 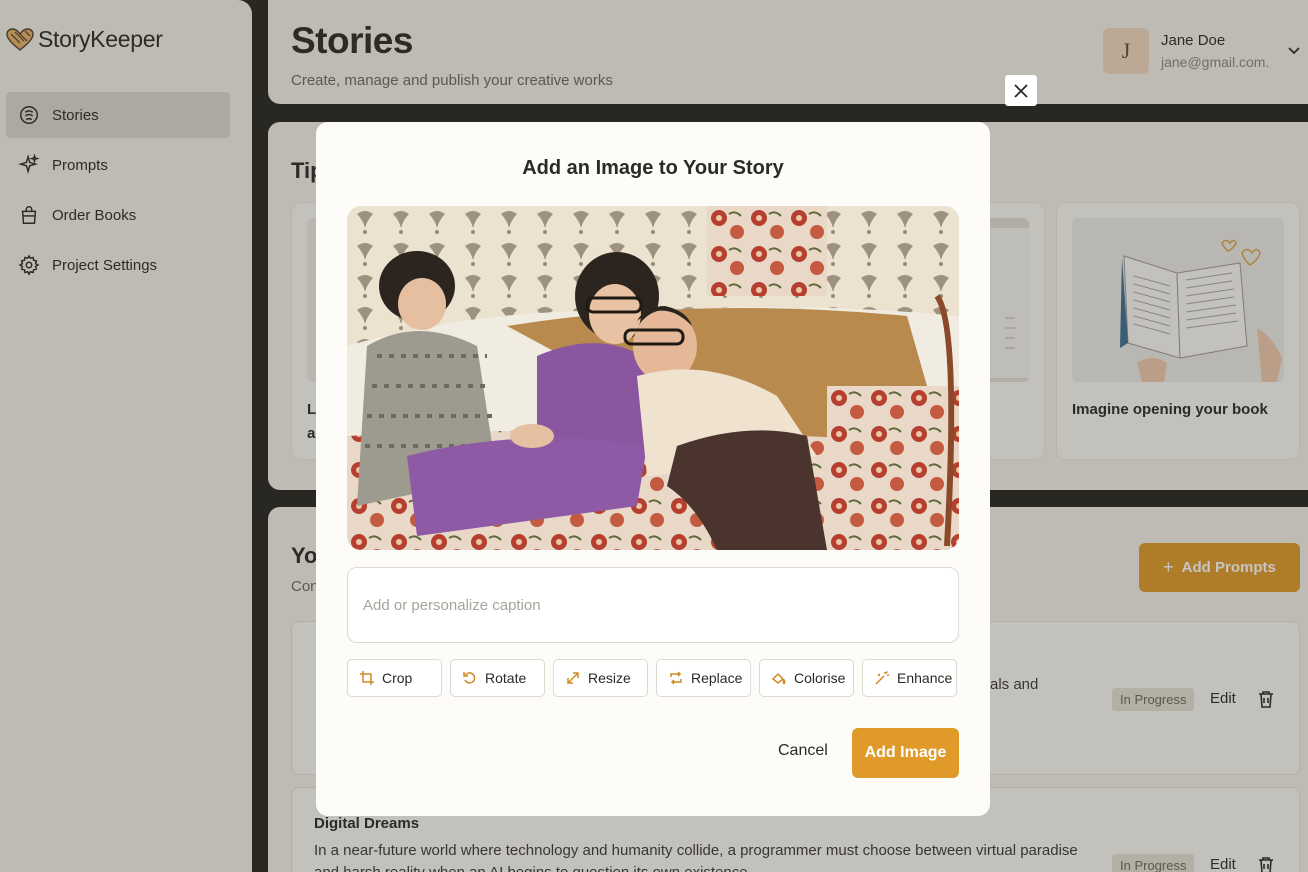 What do you see at coordinates (779, 678) in the screenshot?
I see `colorise-icon` at bounding box center [779, 678].